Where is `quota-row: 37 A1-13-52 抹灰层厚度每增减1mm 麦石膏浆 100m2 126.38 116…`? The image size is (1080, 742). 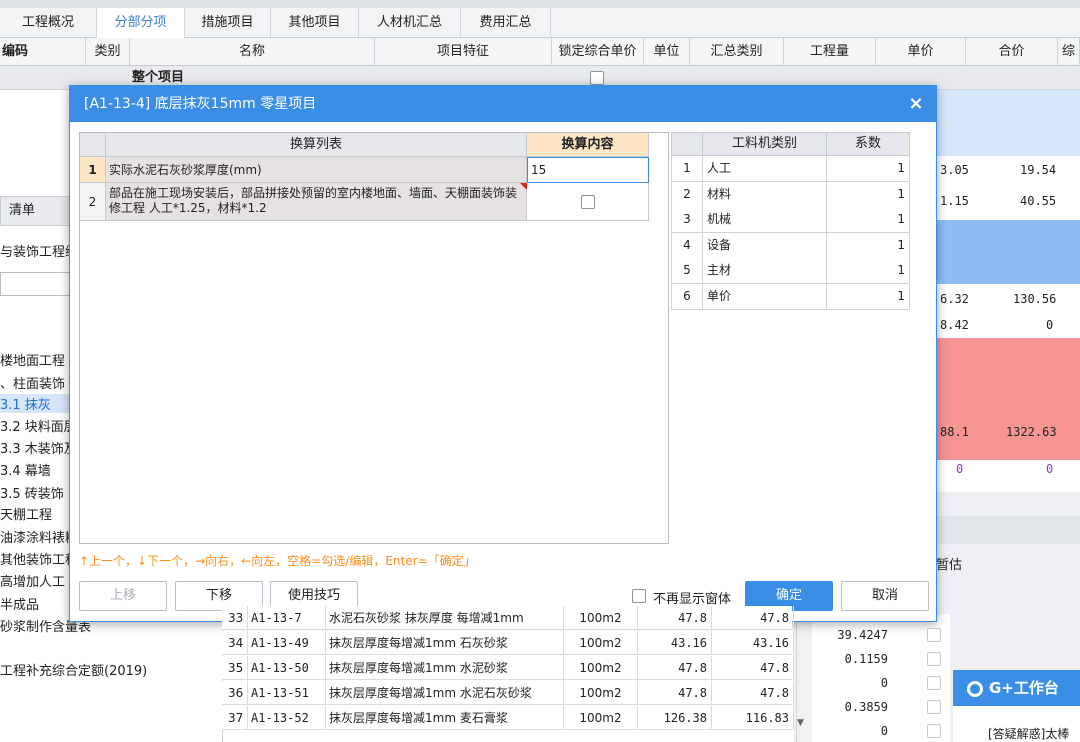 quota-row: 37 A1-13-52 抹灰层厚度每增减1mm 麦石膏浆 100m2 126.38 116… is located at coordinates (508, 718).